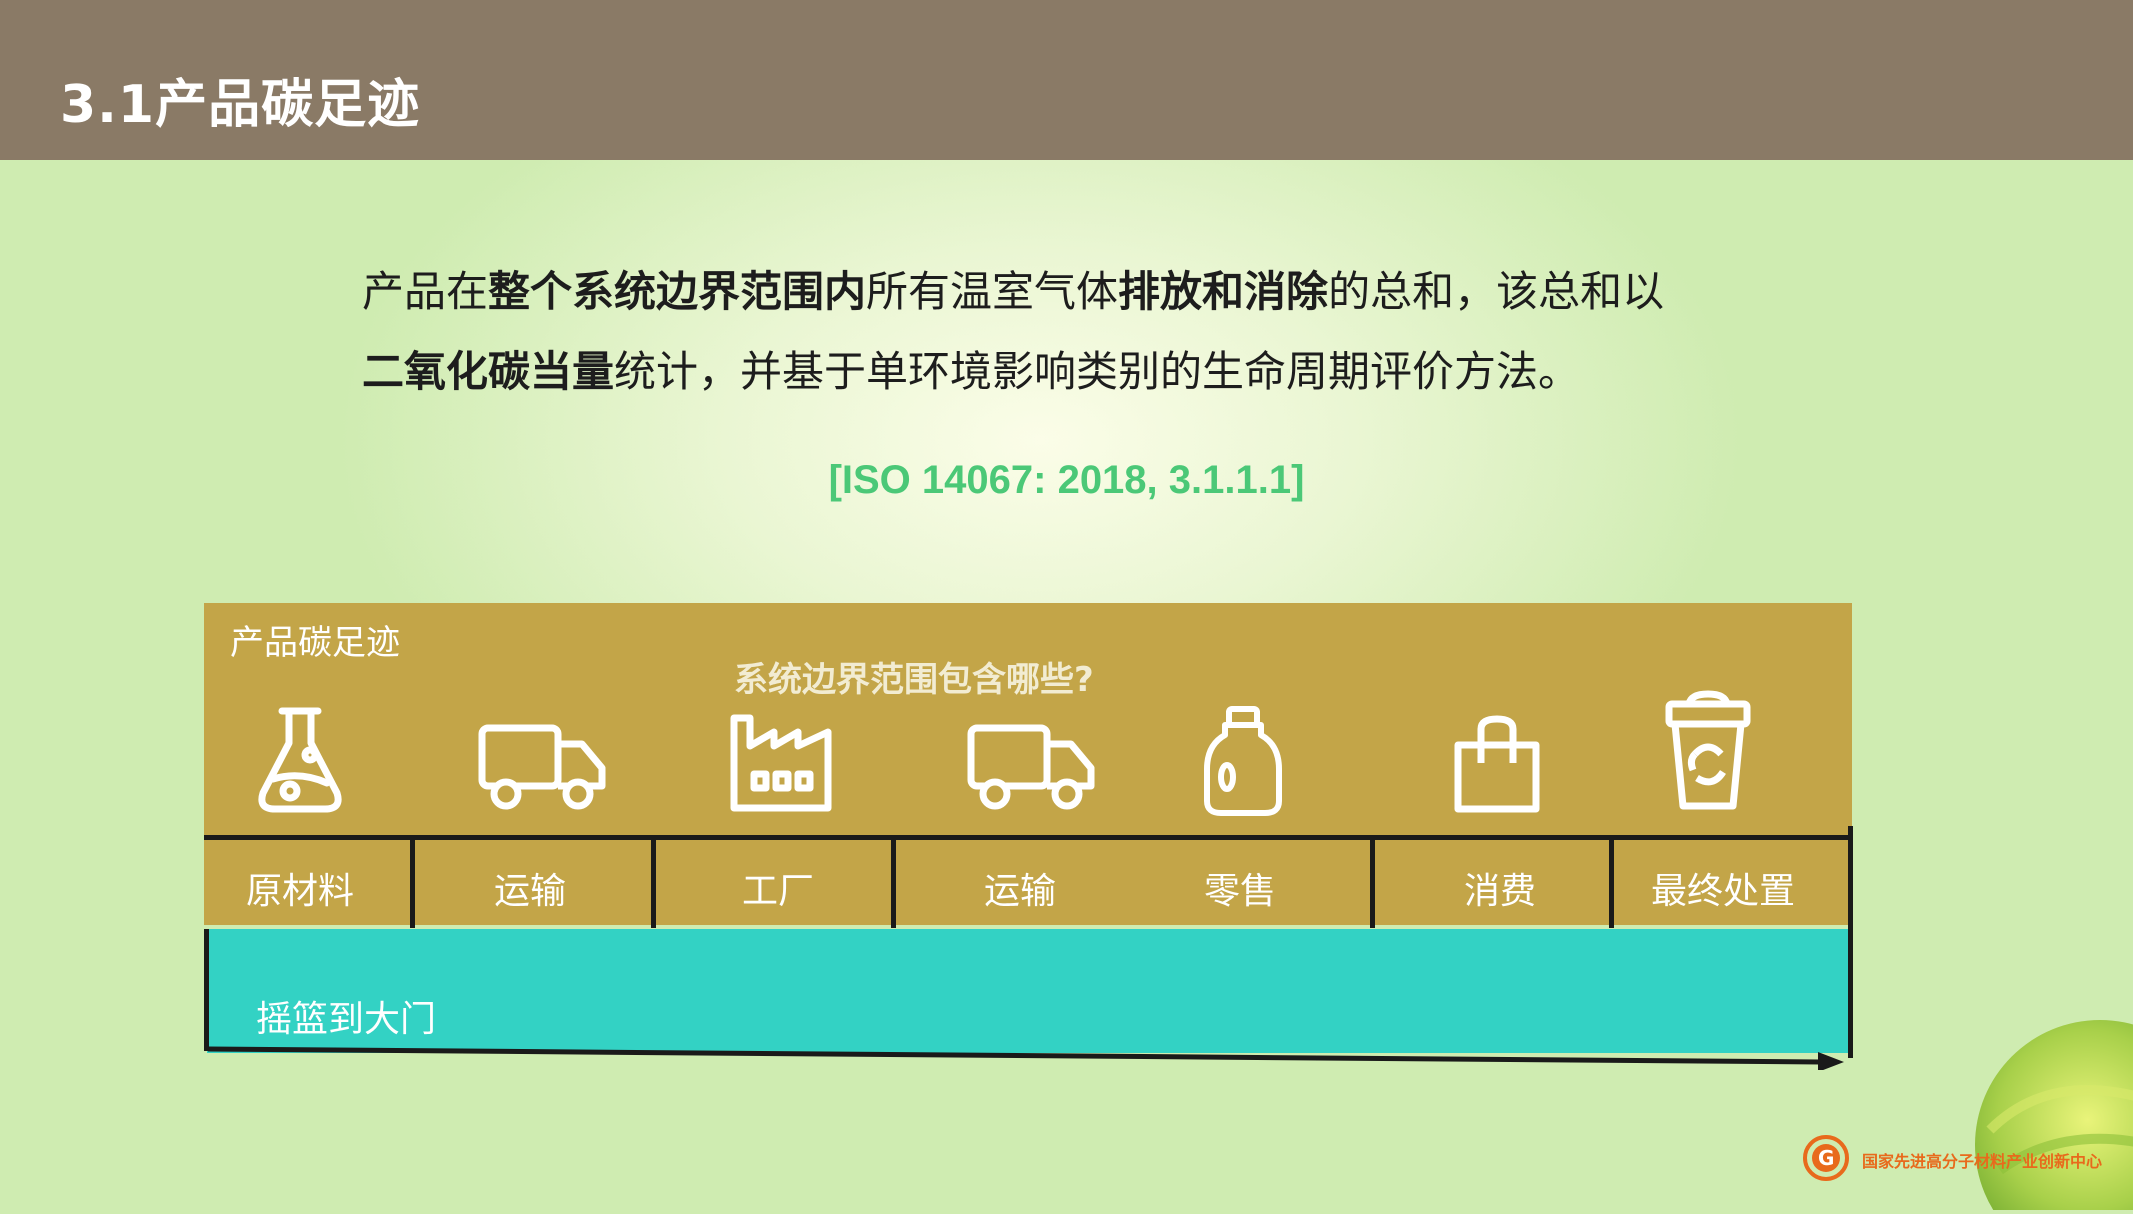 The height and width of the screenshot is (1214, 2133). I want to click on stage-retail: 零售, so click(1240, 891).